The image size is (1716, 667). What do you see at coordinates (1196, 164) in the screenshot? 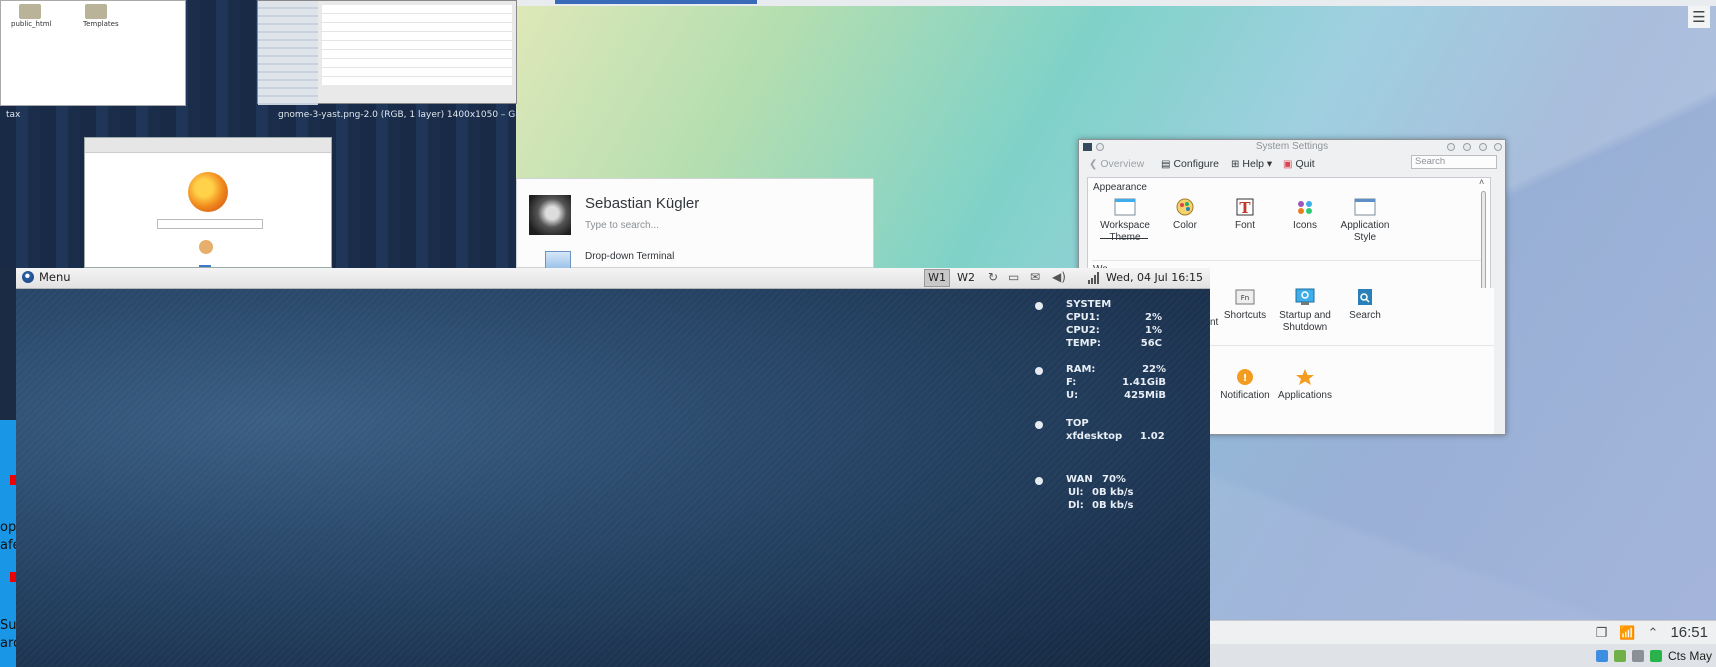
I see `configure-label: Configure` at bounding box center [1196, 164].